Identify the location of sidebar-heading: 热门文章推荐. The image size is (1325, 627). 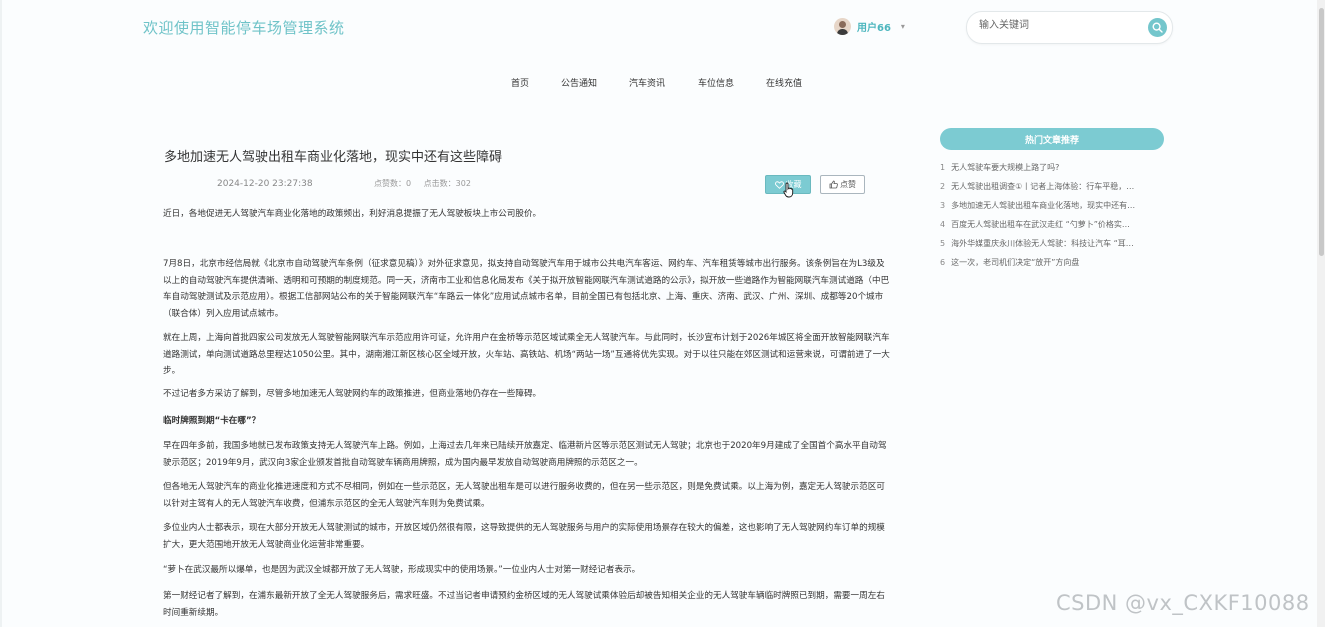
(1052, 139).